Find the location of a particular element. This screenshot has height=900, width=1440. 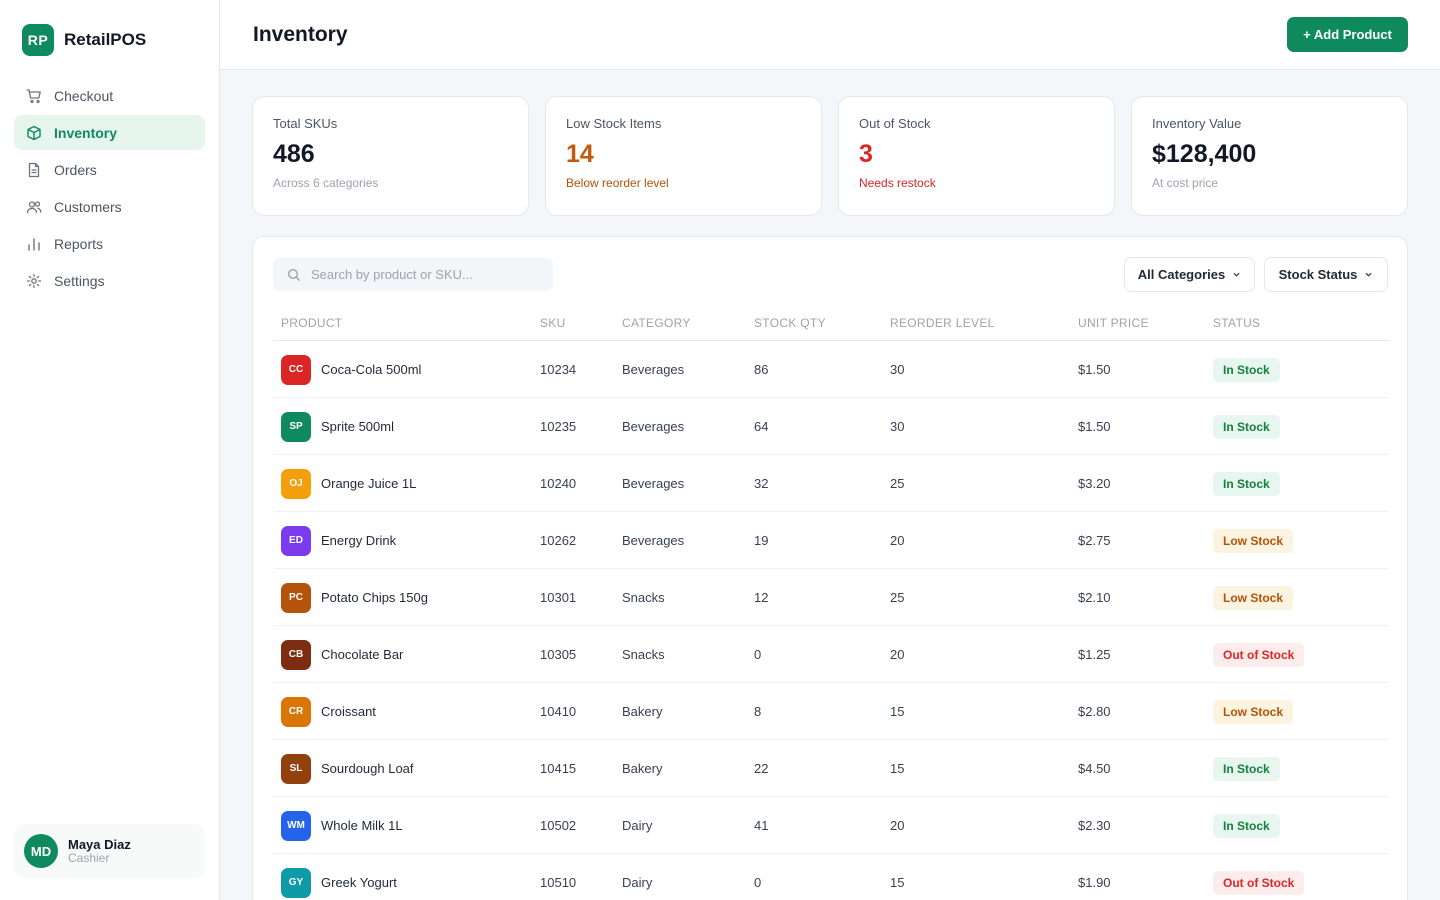

product-thumbnail: WM is located at coordinates (296, 825).